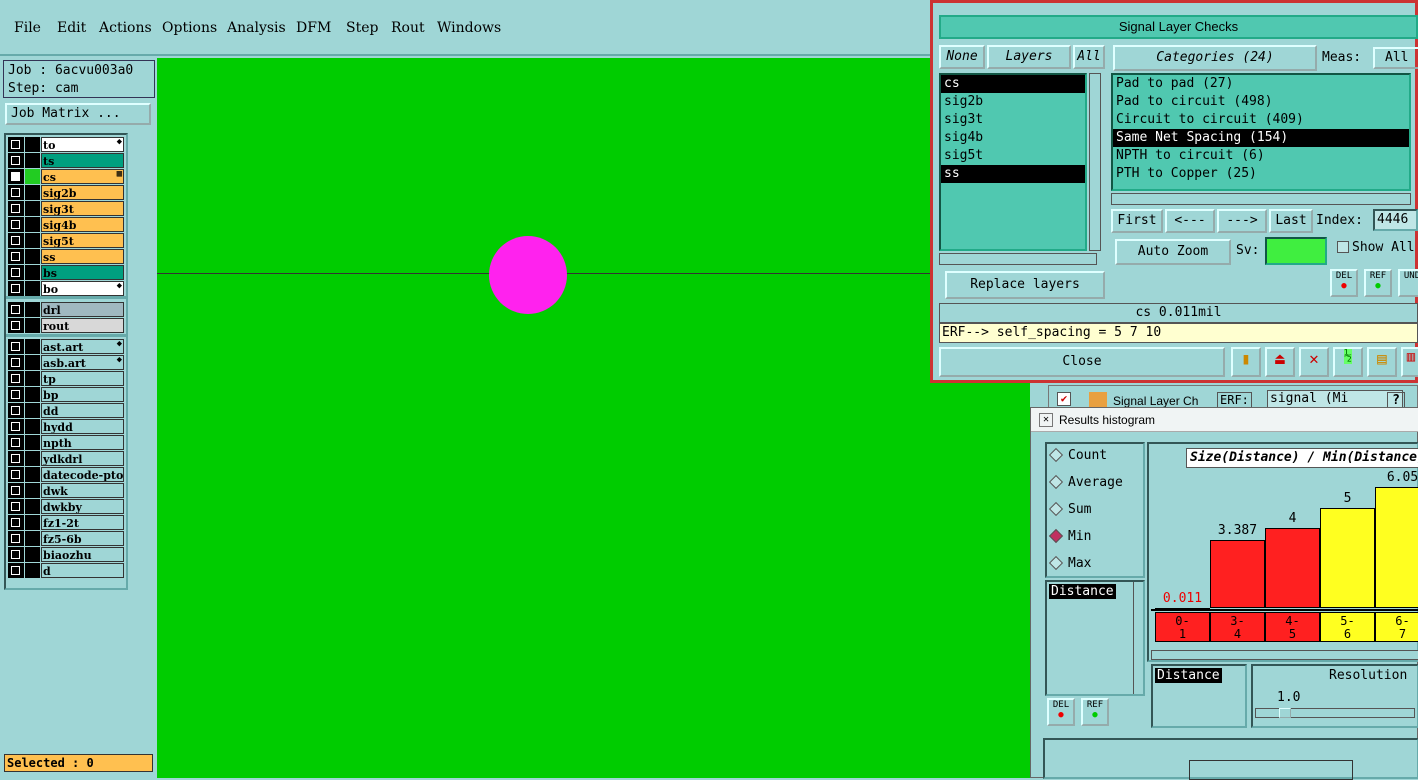  Describe the element at coordinates (1378, 283) in the screenshot. I see `ref-button: REF ●` at that location.